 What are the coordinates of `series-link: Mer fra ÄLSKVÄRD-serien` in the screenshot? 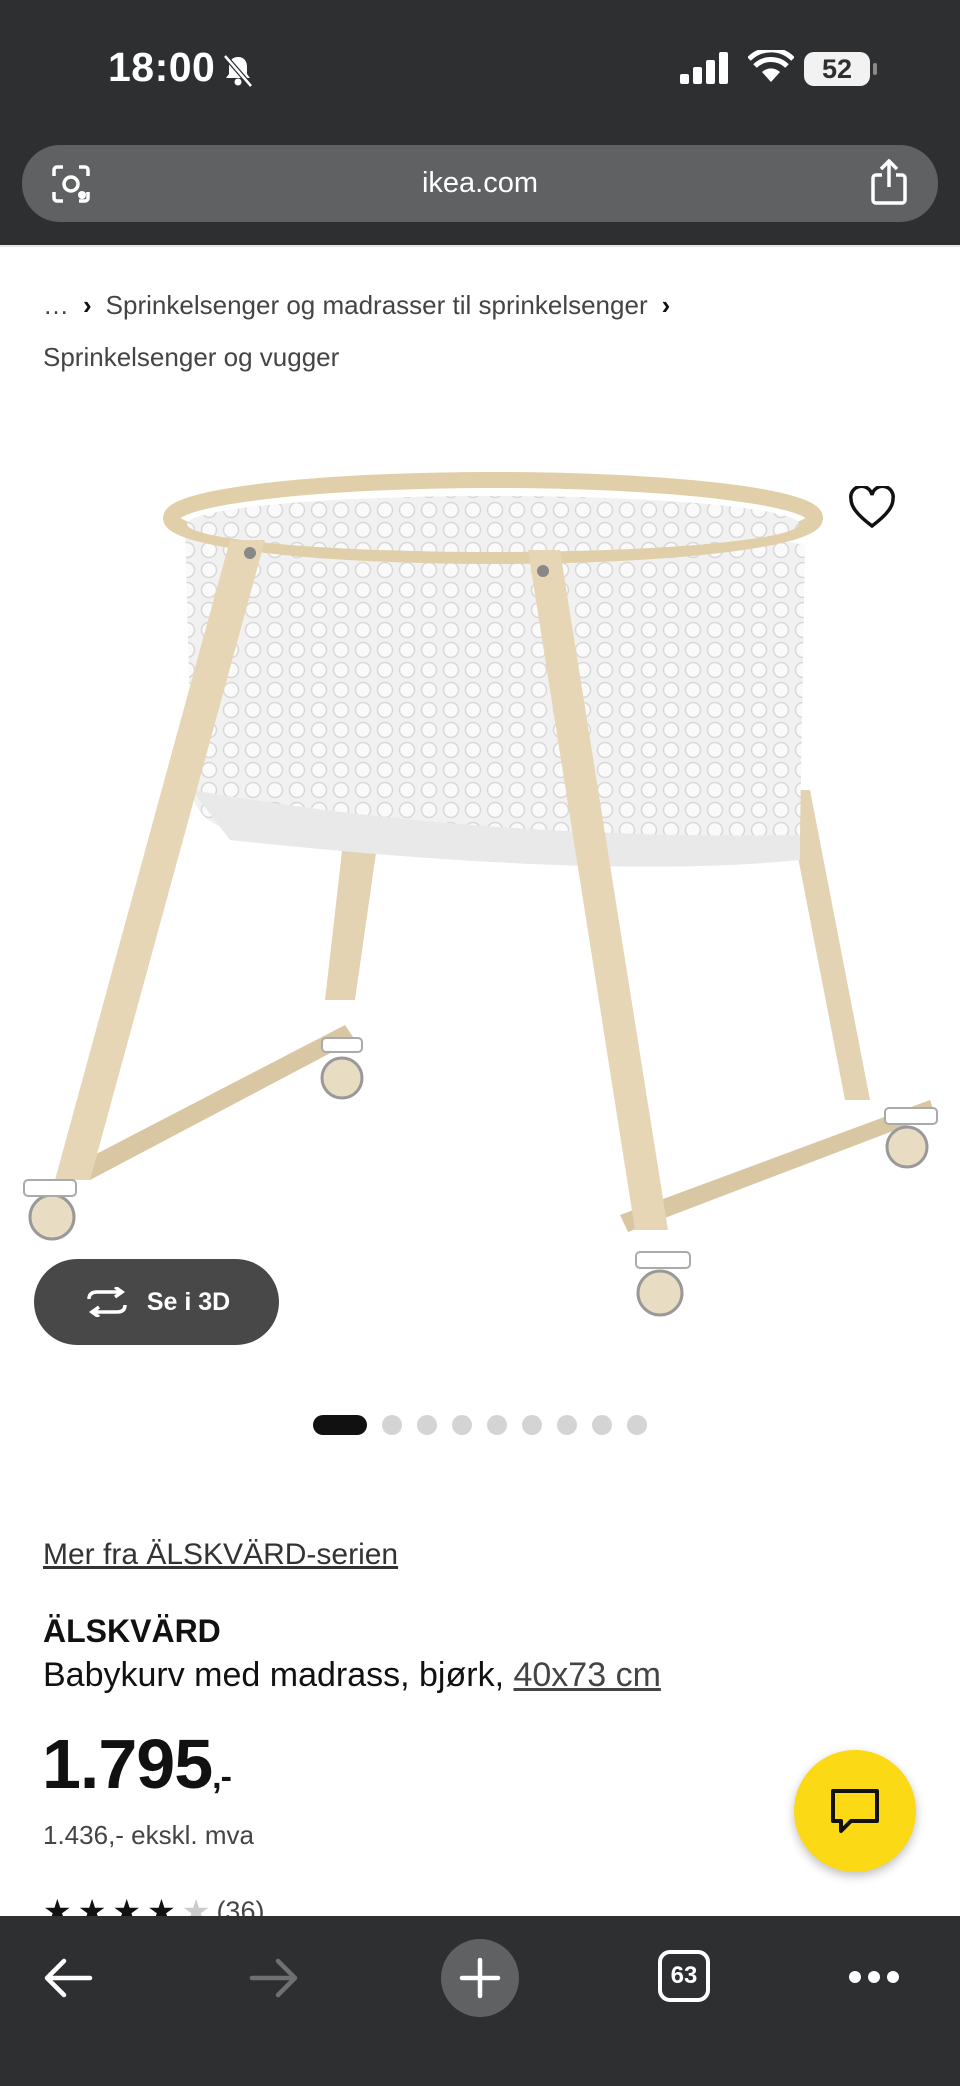 It's located at (220, 1555).